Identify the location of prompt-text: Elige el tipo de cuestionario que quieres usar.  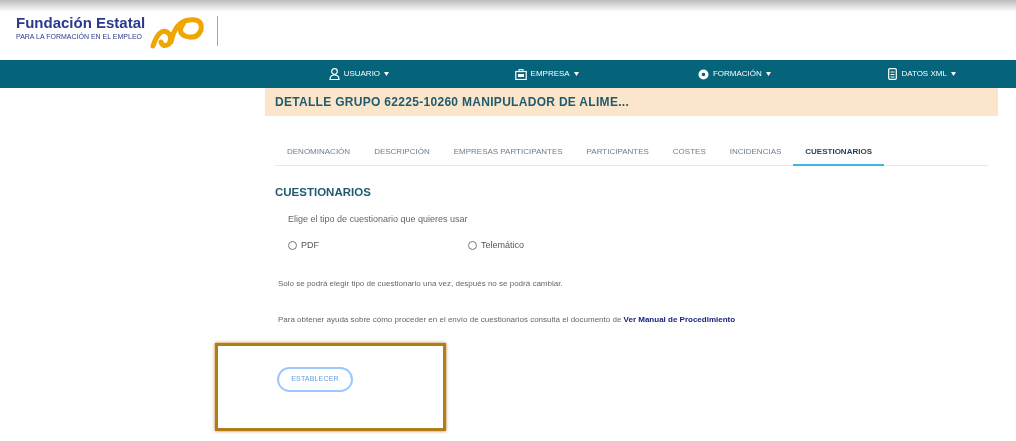
(378, 220).